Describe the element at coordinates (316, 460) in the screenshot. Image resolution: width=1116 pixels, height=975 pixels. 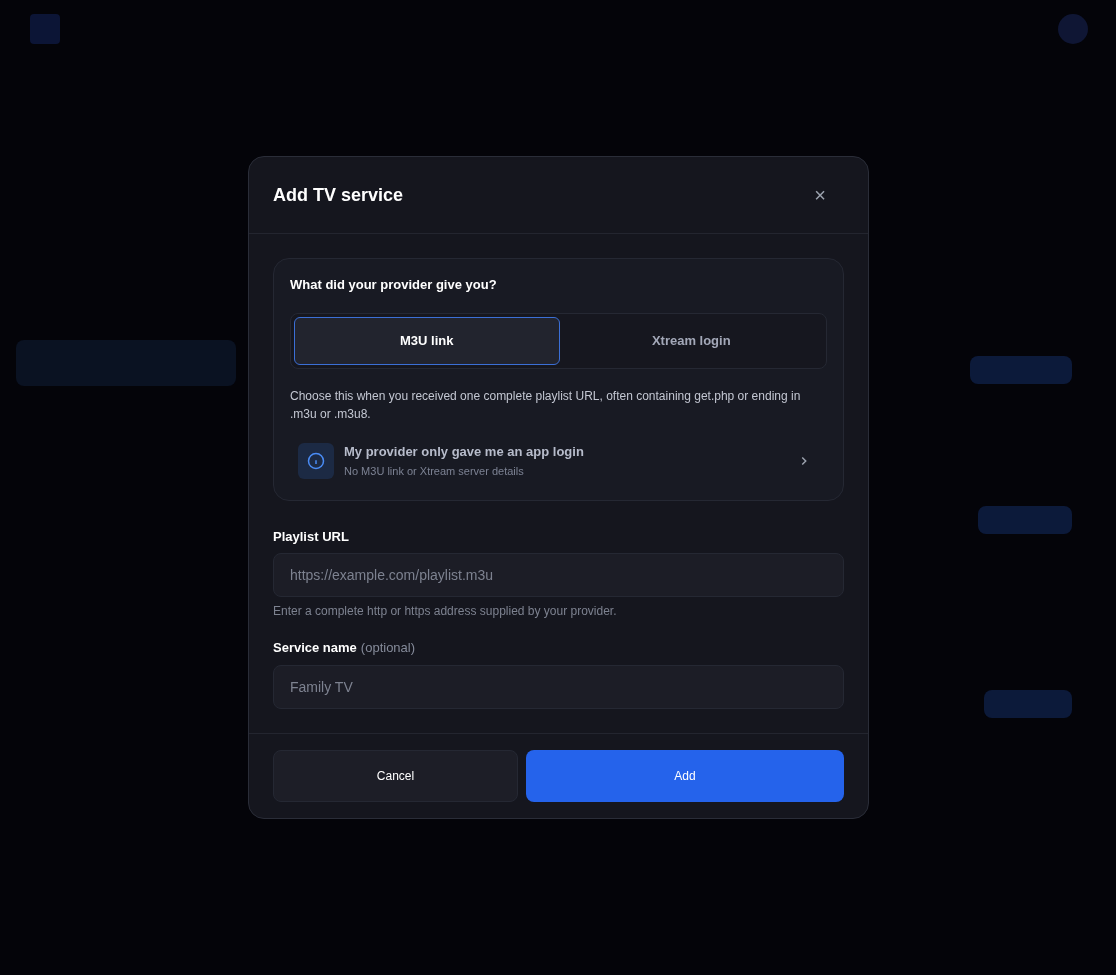
I see `info-icon` at that location.